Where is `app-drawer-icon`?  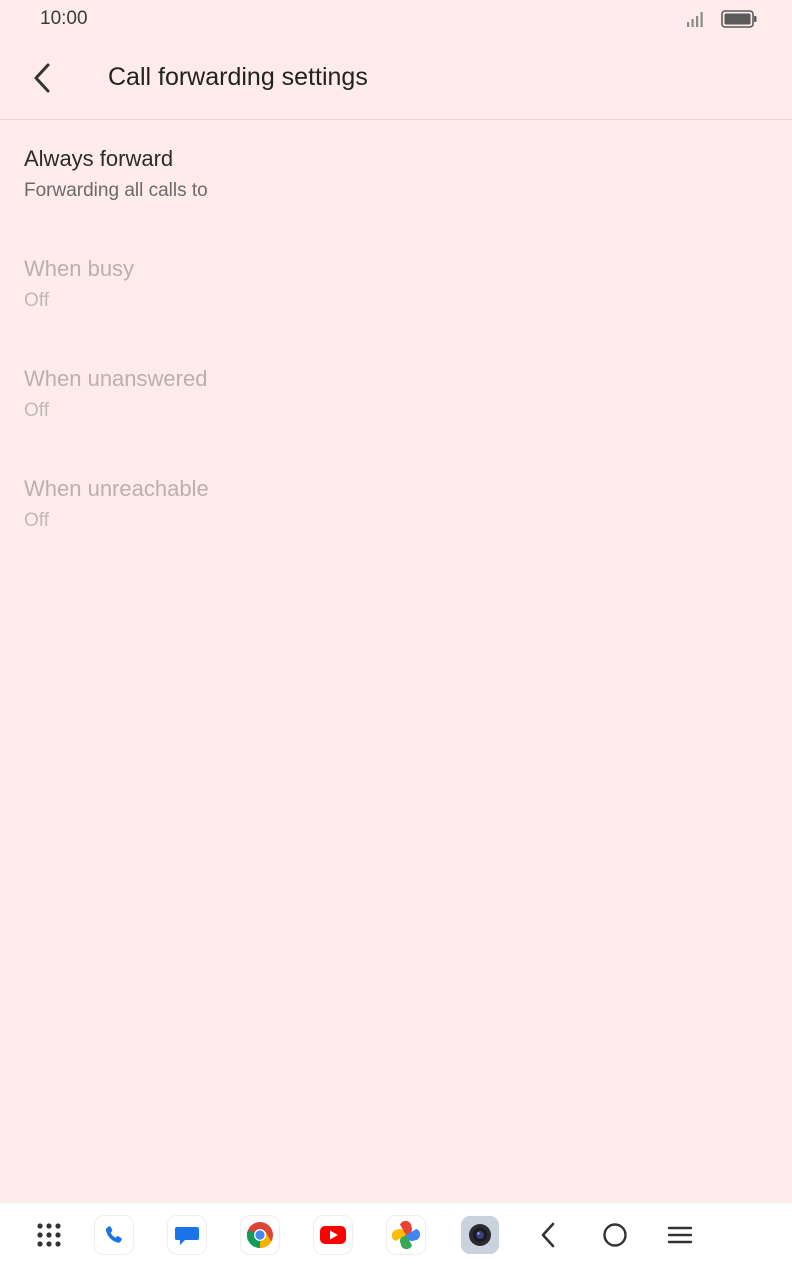
app-drawer-icon is located at coordinates (49, 1235).